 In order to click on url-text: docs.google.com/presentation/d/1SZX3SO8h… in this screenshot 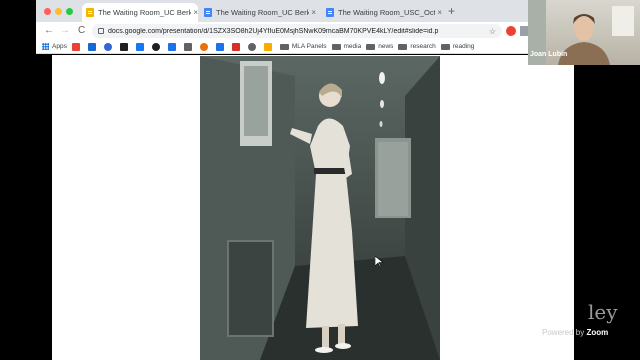, I will do `click(298, 31)`.